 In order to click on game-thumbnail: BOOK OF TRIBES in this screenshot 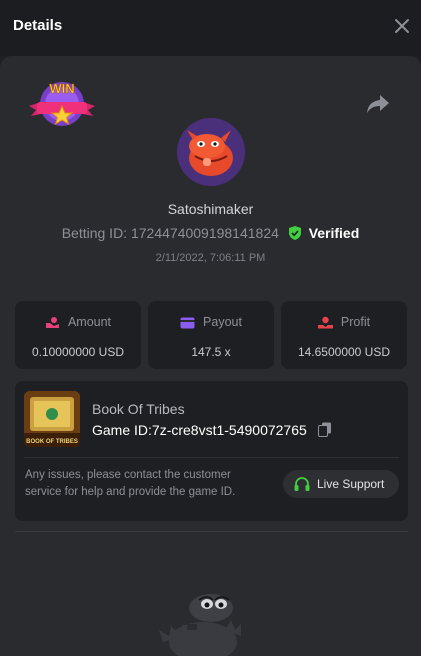, I will do `click(52, 419)`.